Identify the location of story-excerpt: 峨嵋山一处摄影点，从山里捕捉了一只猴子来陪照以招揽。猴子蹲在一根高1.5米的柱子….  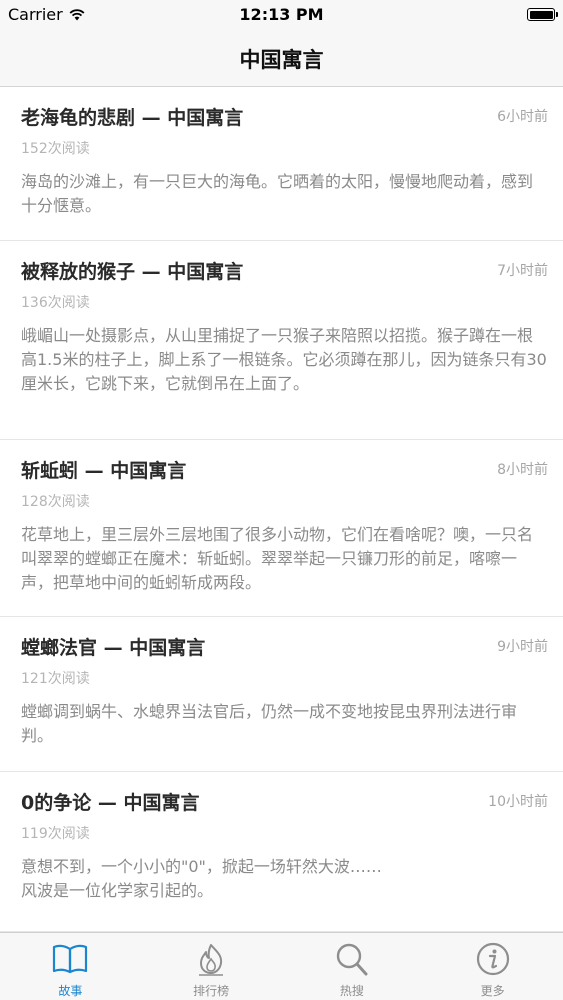
(284, 359).